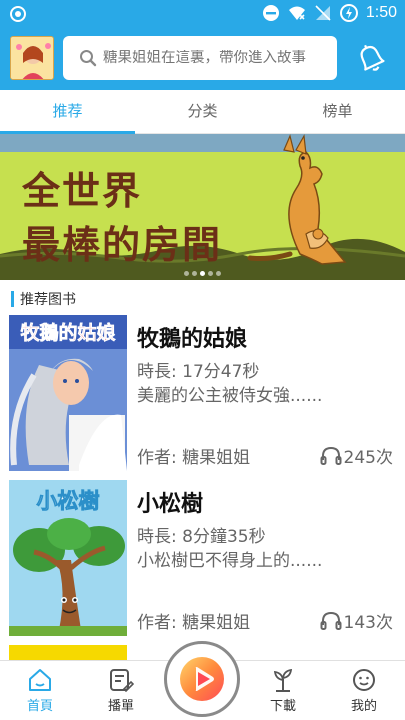 The image size is (405, 720). What do you see at coordinates (348, 13) in the screenshot?
I see `battery-charging-icon` at bounding box center [348, 13].